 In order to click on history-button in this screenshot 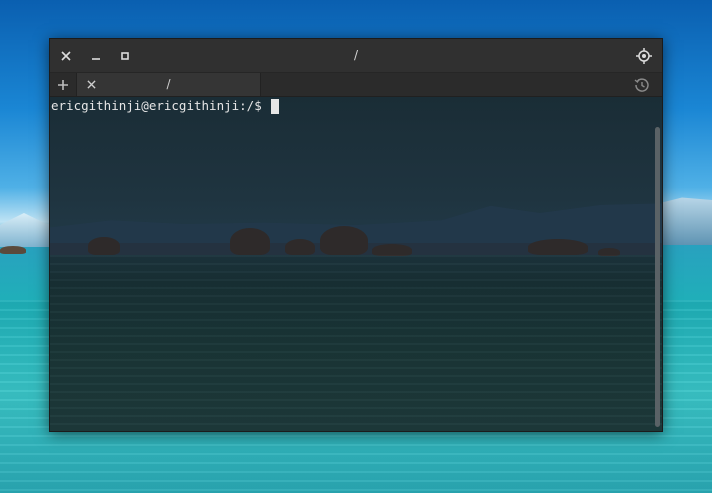, I will do `click(642, 84)`.